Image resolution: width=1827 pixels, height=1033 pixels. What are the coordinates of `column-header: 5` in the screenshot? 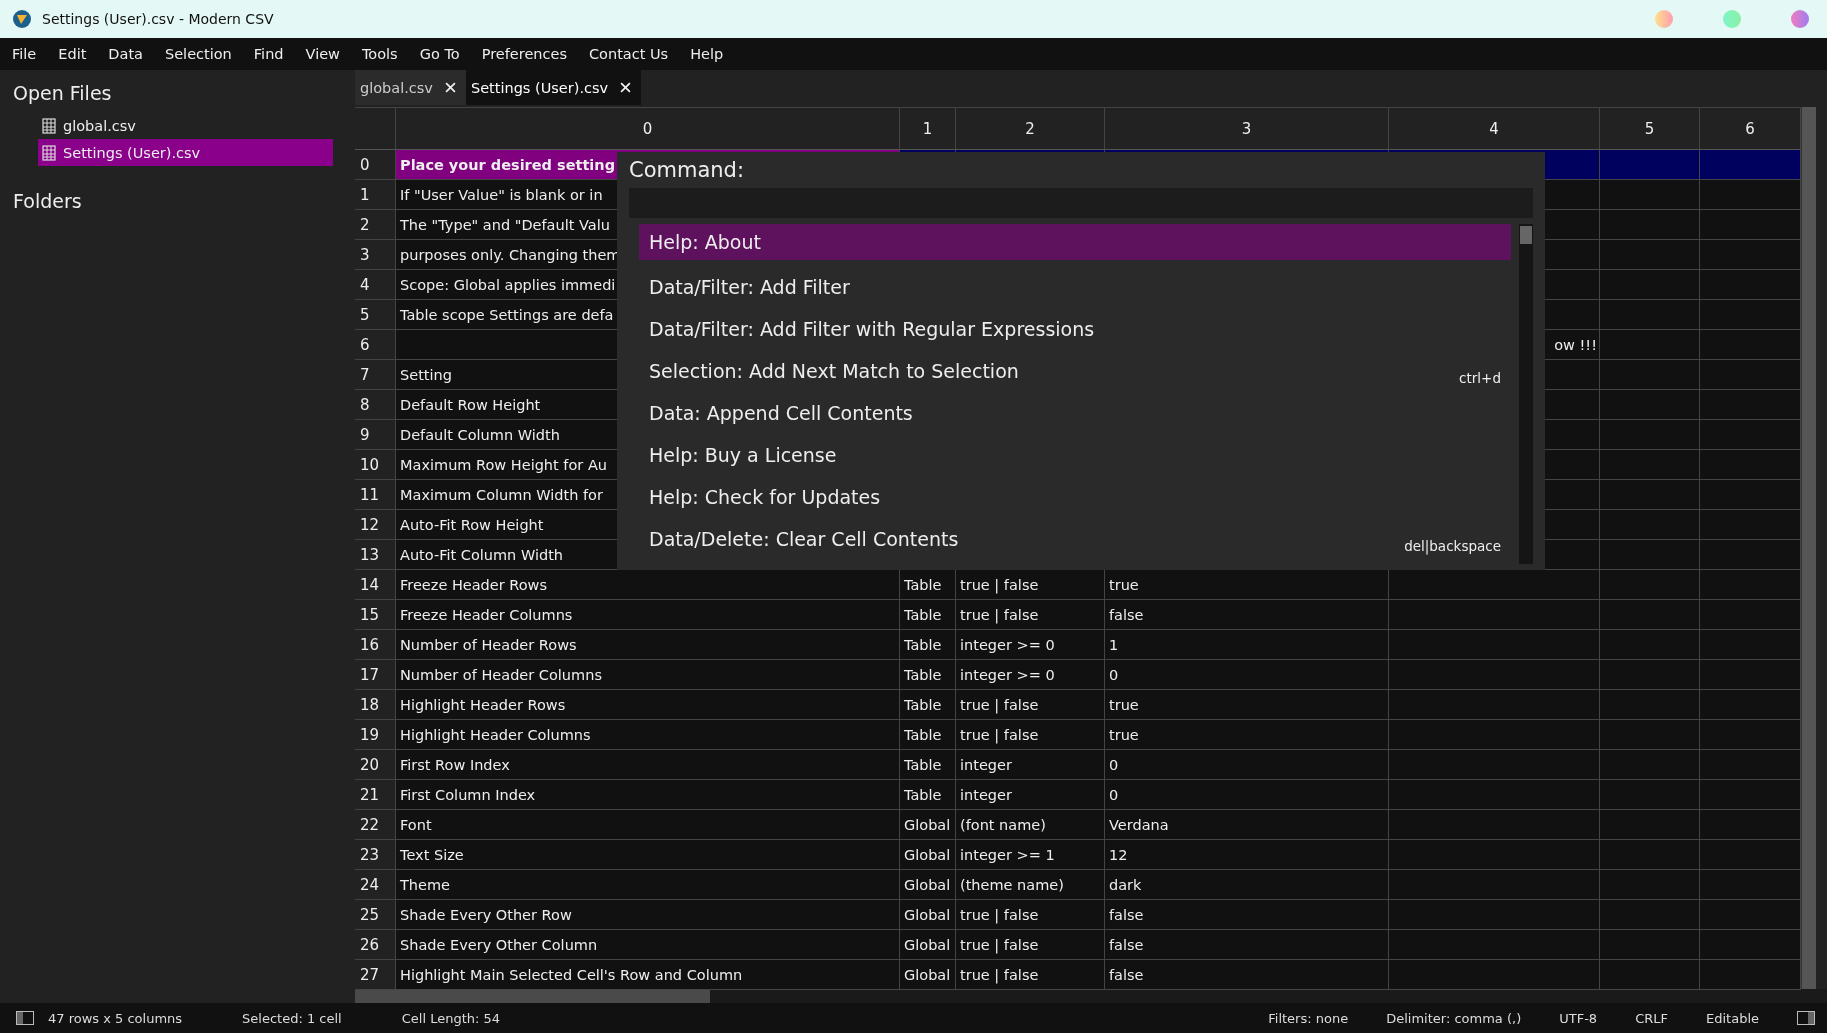 It's located at (1650, 129).